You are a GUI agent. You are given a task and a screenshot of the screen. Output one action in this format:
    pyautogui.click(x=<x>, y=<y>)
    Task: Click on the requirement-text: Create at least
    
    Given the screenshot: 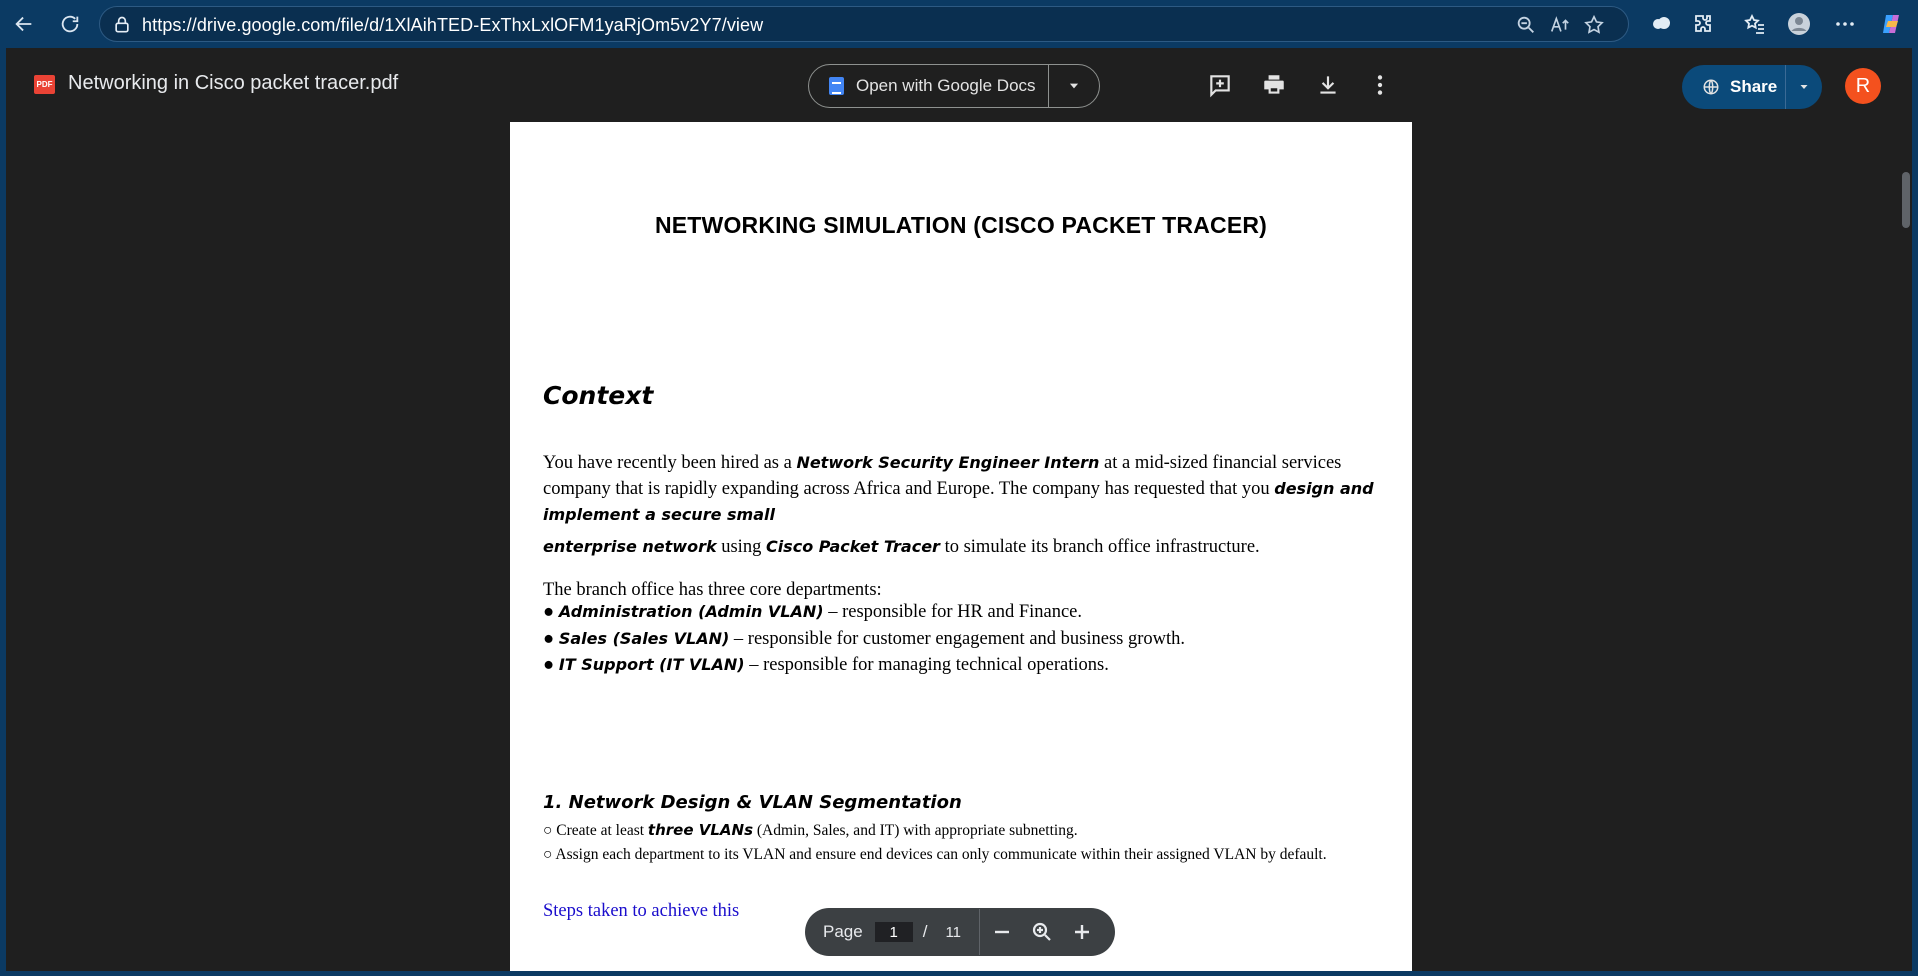 What is the action you would take?
    pyautogui.click(x=600, y=830)
    